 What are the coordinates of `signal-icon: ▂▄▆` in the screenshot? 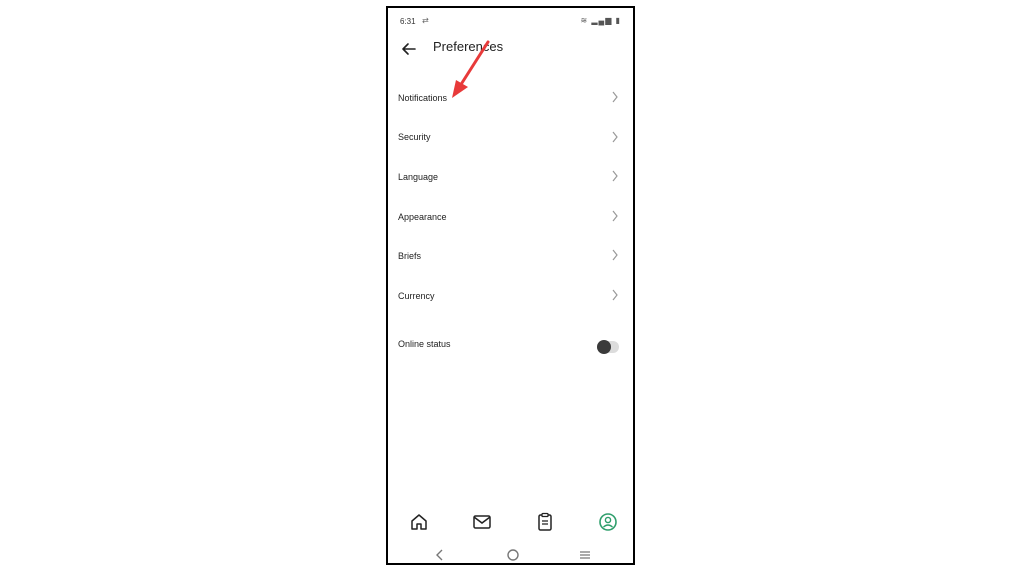 It's located at (602, 20).